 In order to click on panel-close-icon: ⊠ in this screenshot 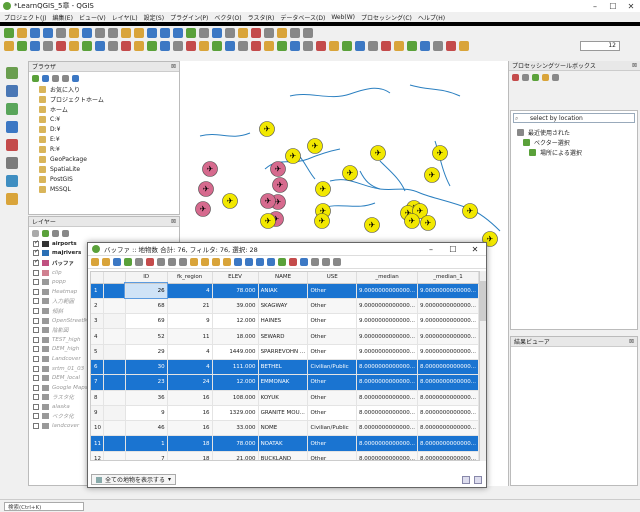, I will do `click(631, 341)`.